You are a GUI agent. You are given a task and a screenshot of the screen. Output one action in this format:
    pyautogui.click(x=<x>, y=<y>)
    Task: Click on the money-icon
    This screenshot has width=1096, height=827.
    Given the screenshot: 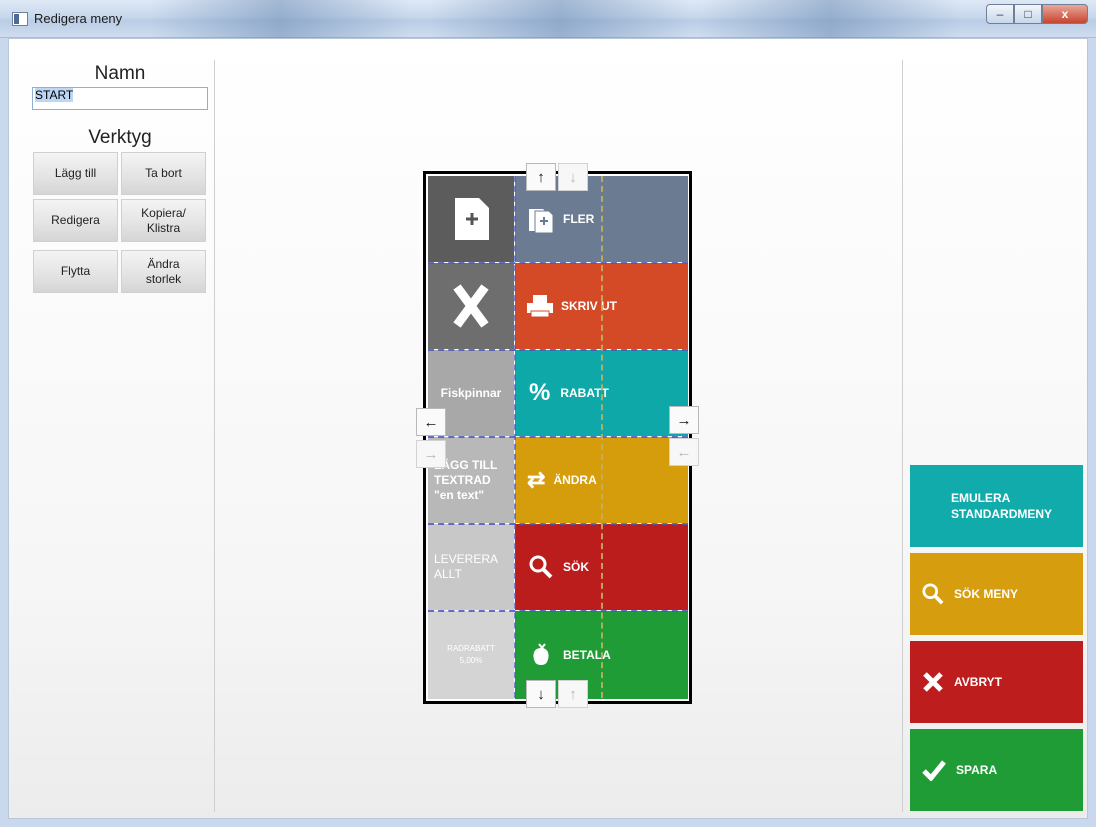 What is the action you would take?
    pyautogui.click(x=541, y=654)
    